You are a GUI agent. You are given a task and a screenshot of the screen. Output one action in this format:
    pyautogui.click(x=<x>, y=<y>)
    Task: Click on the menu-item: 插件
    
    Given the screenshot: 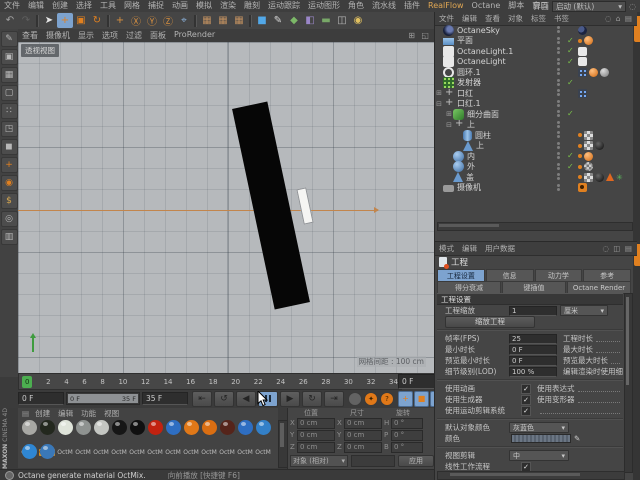 What is the action you would take?
    pyautogui.click(x=412, y=6)
    